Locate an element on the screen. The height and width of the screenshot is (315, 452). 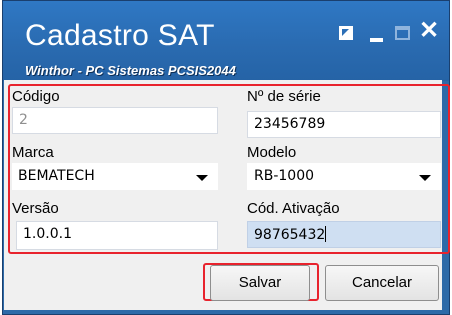
restore-icon is located at coordinates (347, 34).